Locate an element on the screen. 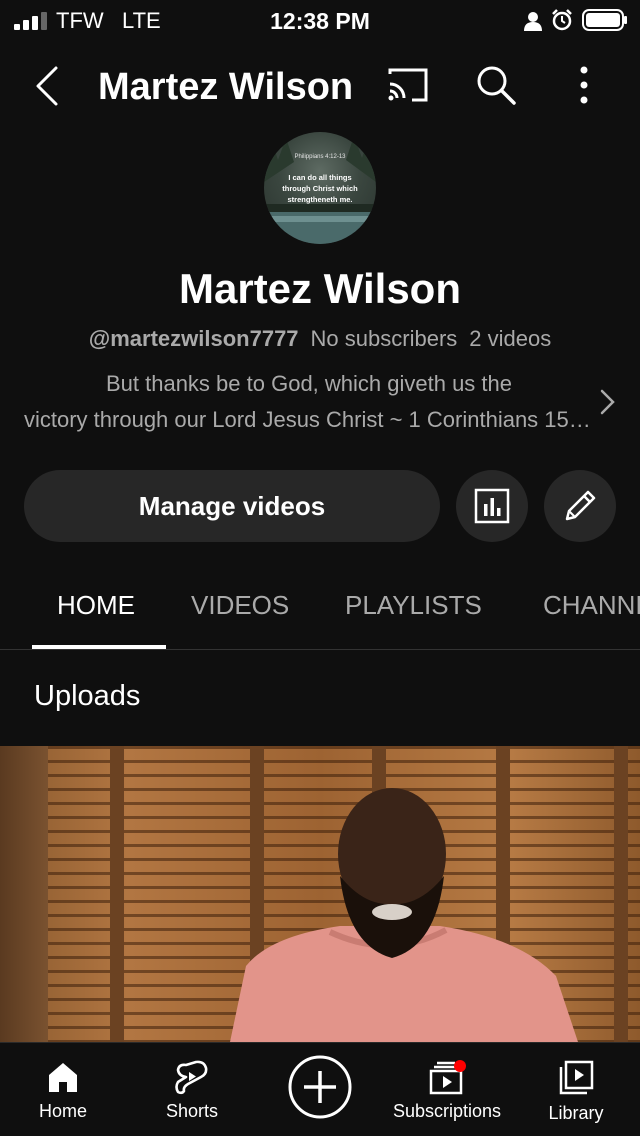 This screenshot has height=1136, width=640. search-icon is located at coordinates (496, 85).